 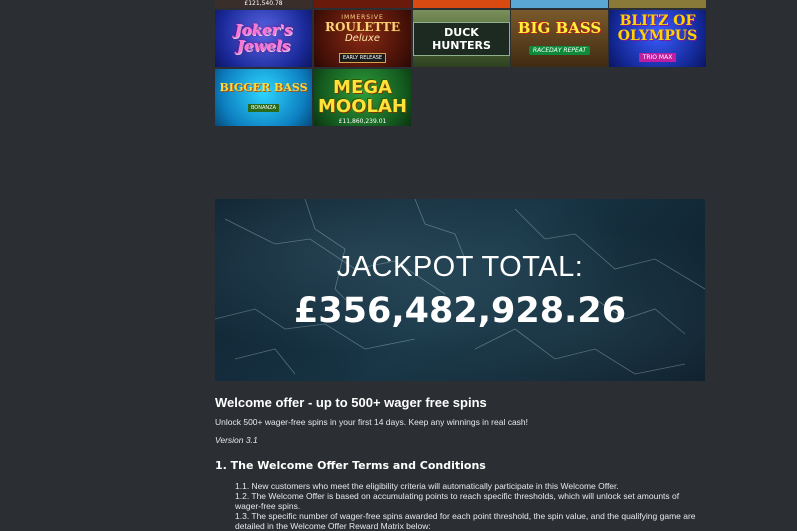 What do you see at coordinates (460, 311) in the screenshot?
I see `jackpot-amount: £356,482,928.26` at bounding box center [460, 311].